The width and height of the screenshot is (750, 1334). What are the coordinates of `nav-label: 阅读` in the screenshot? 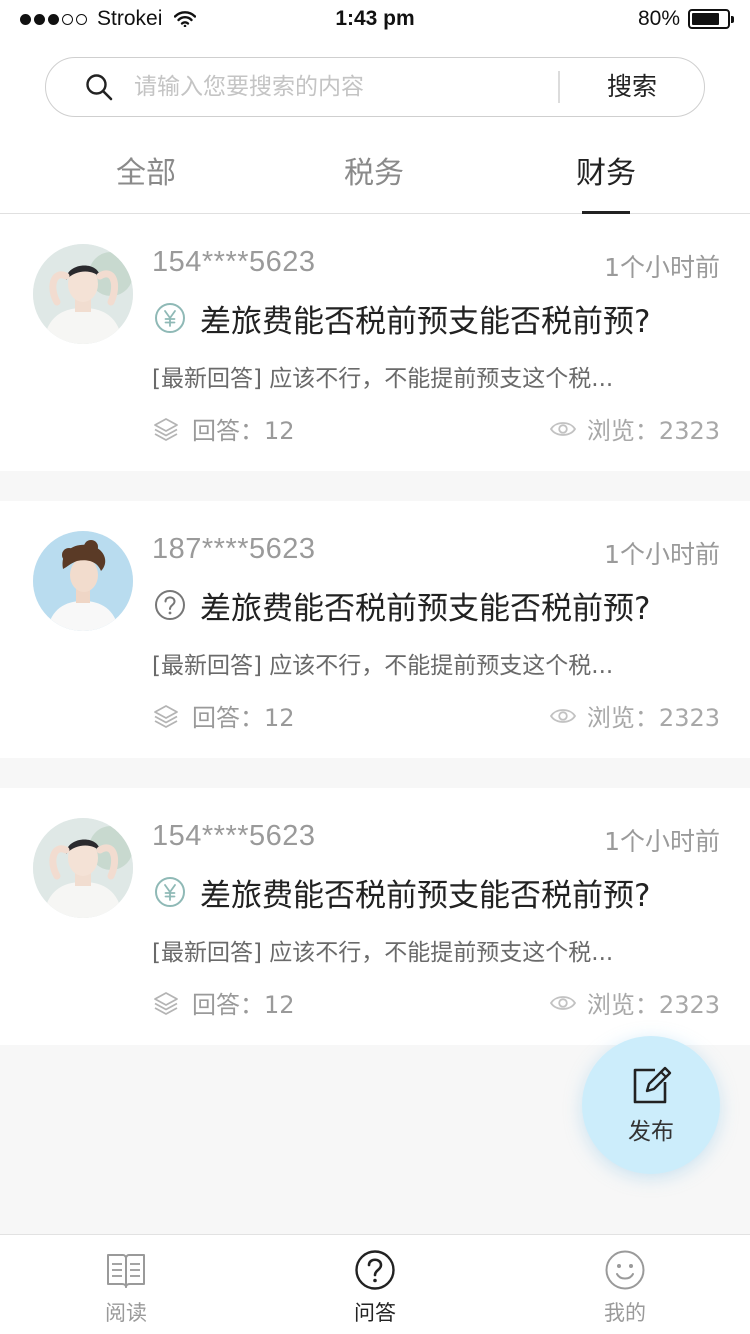 It's located at (126, 1313).